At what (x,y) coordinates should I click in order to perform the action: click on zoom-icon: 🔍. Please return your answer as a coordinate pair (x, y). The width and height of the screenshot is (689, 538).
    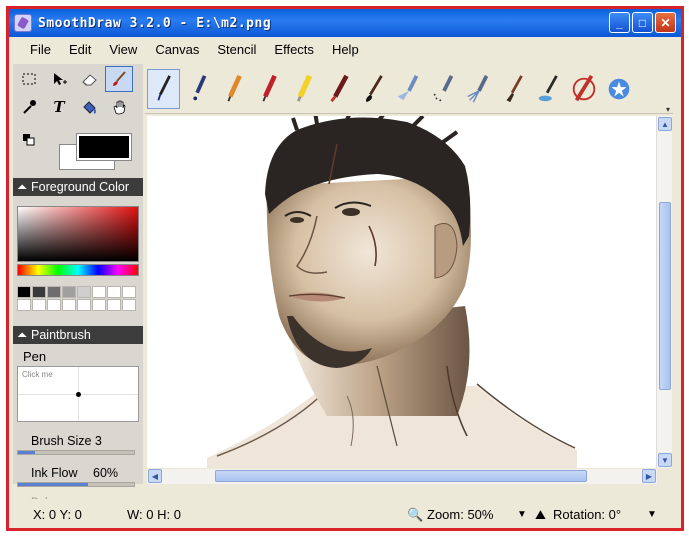
    Looking at the image, I should click on (415, 514).